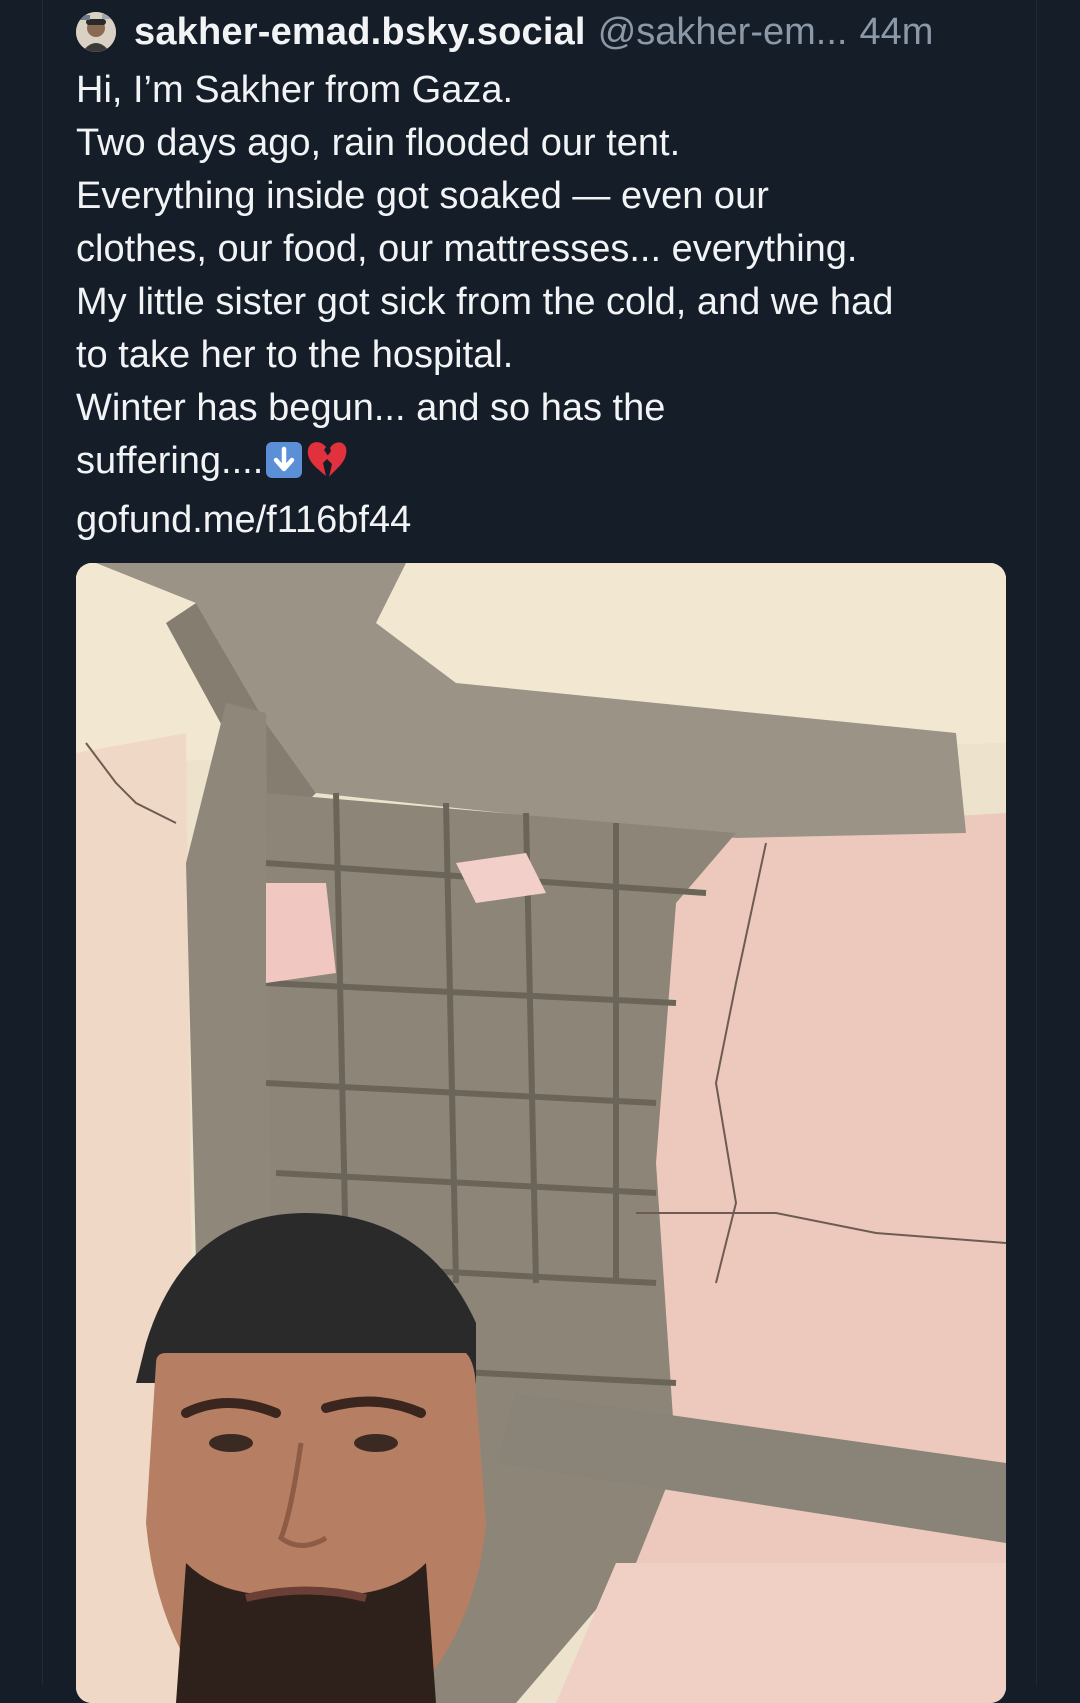  I want to click on feed-divider-left, so click(42, 842).